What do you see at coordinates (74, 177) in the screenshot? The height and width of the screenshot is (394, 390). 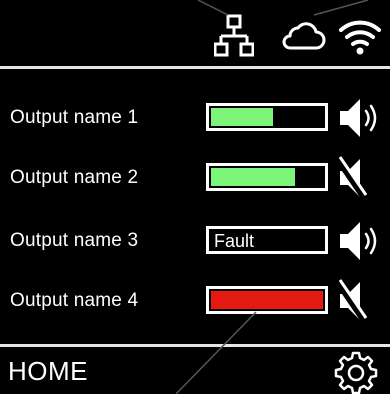 I see `output-label: Output name 2` at bounding box center [74, 177].